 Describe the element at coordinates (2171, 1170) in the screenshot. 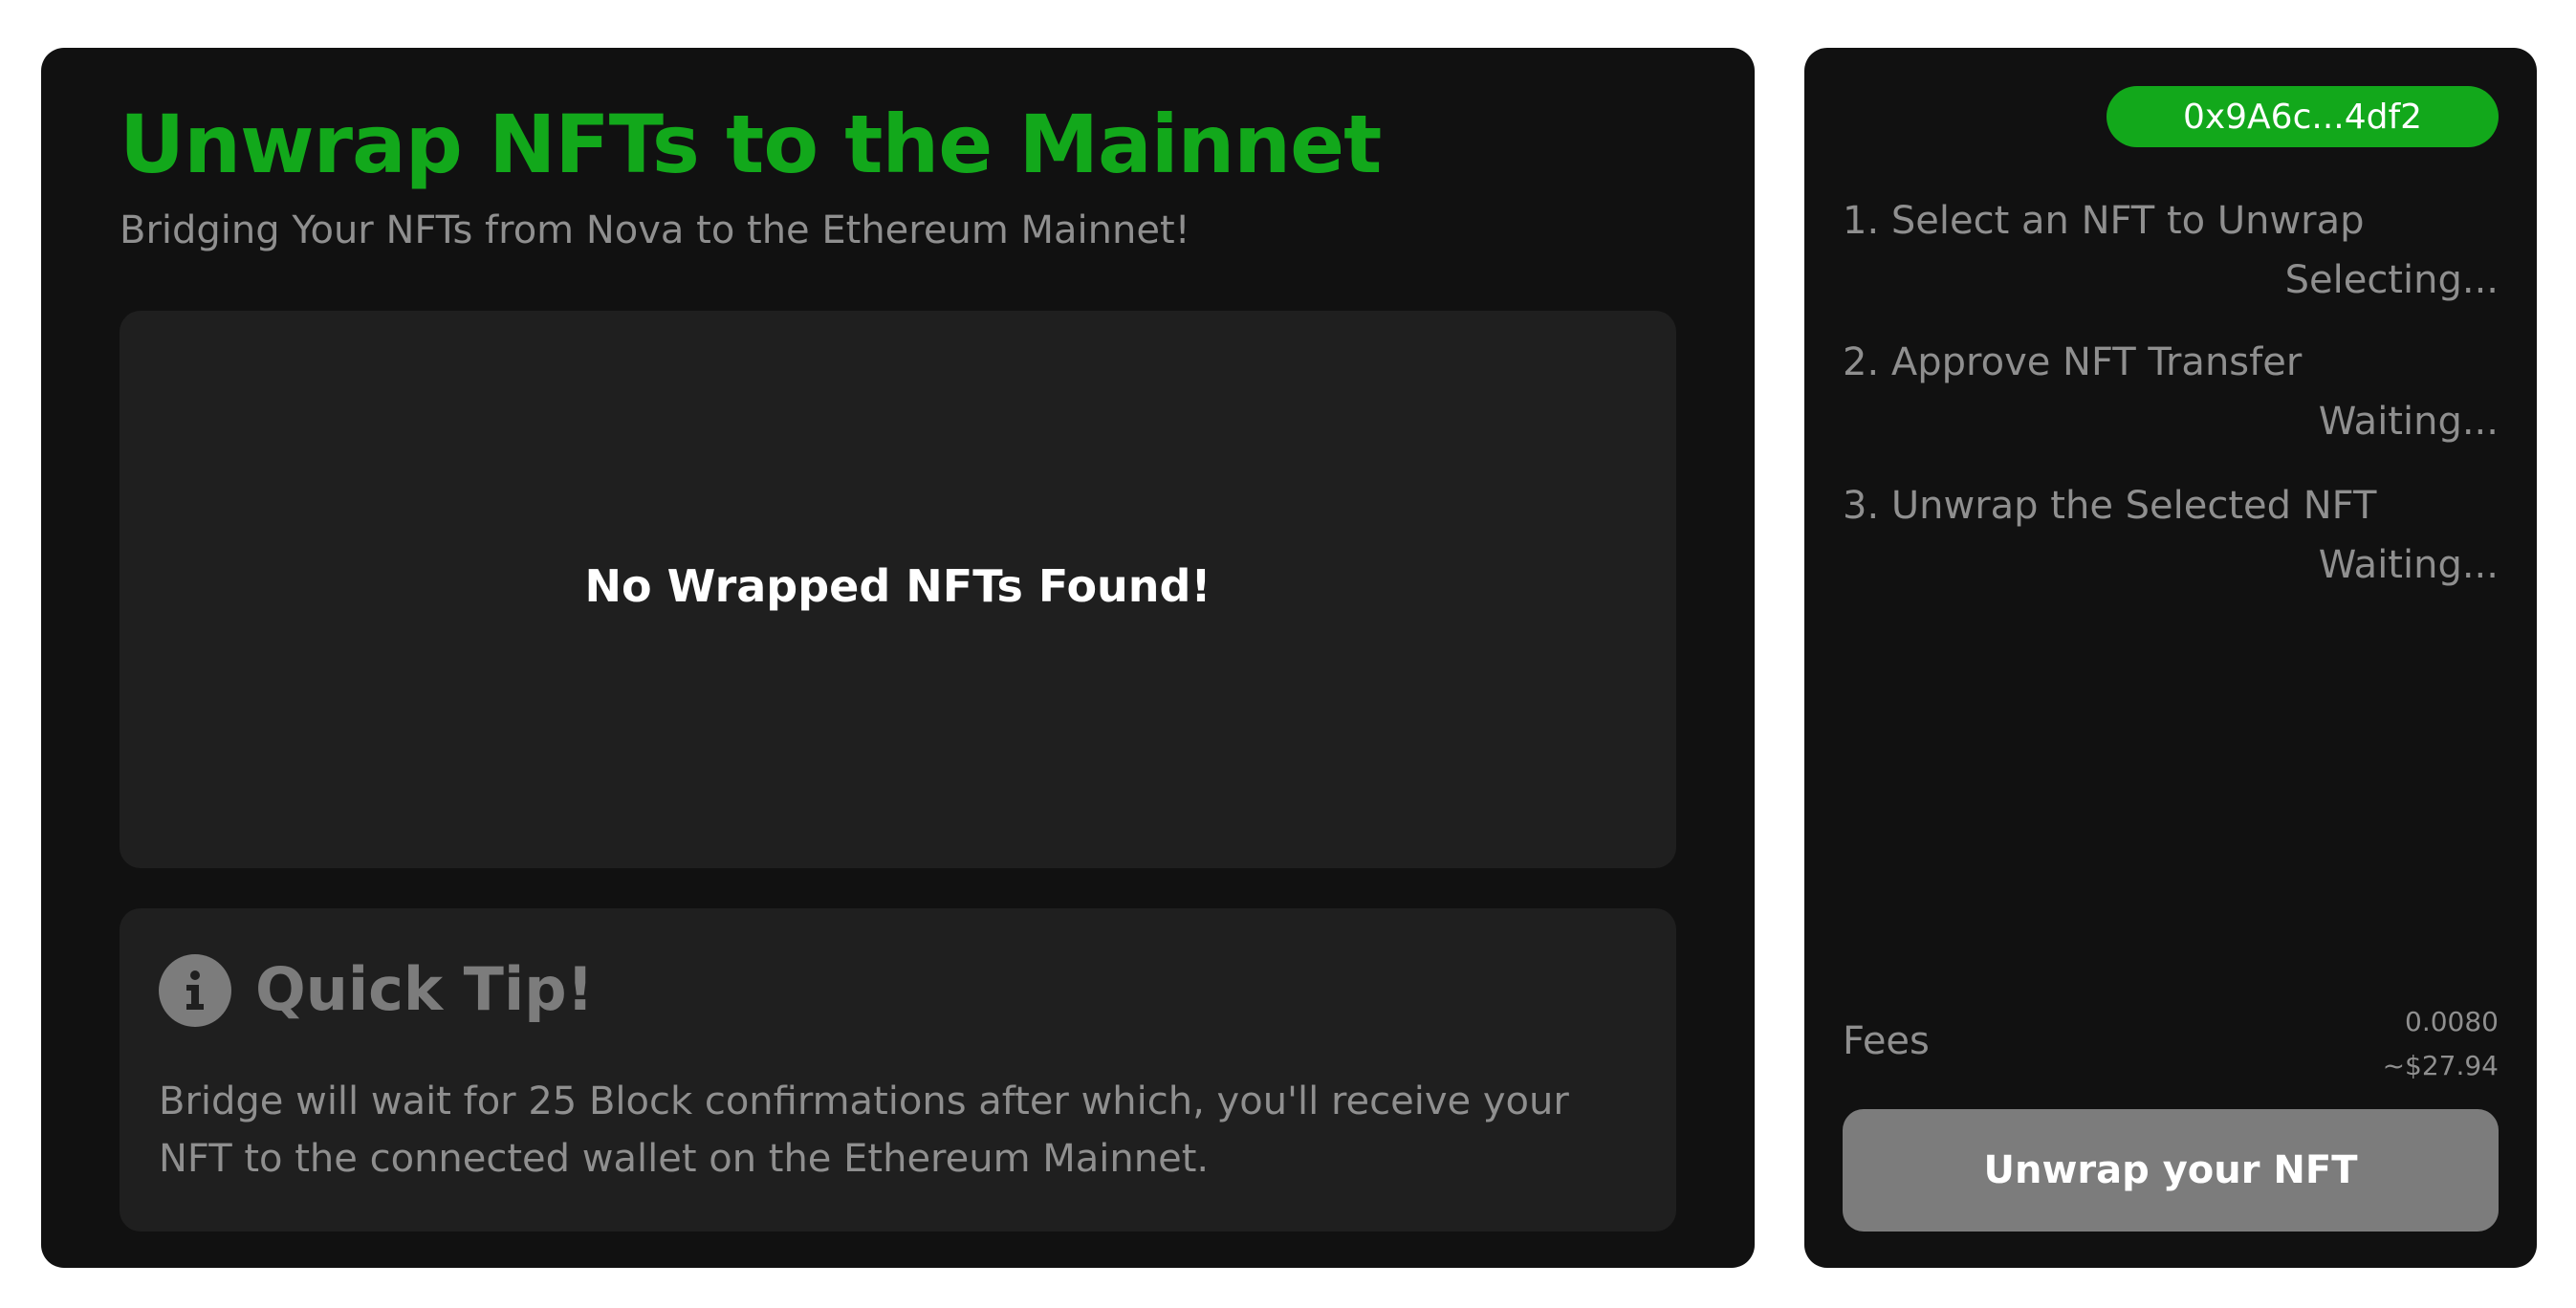

I see `unwrap-nft-button: Unwrap your NFT` at that location.